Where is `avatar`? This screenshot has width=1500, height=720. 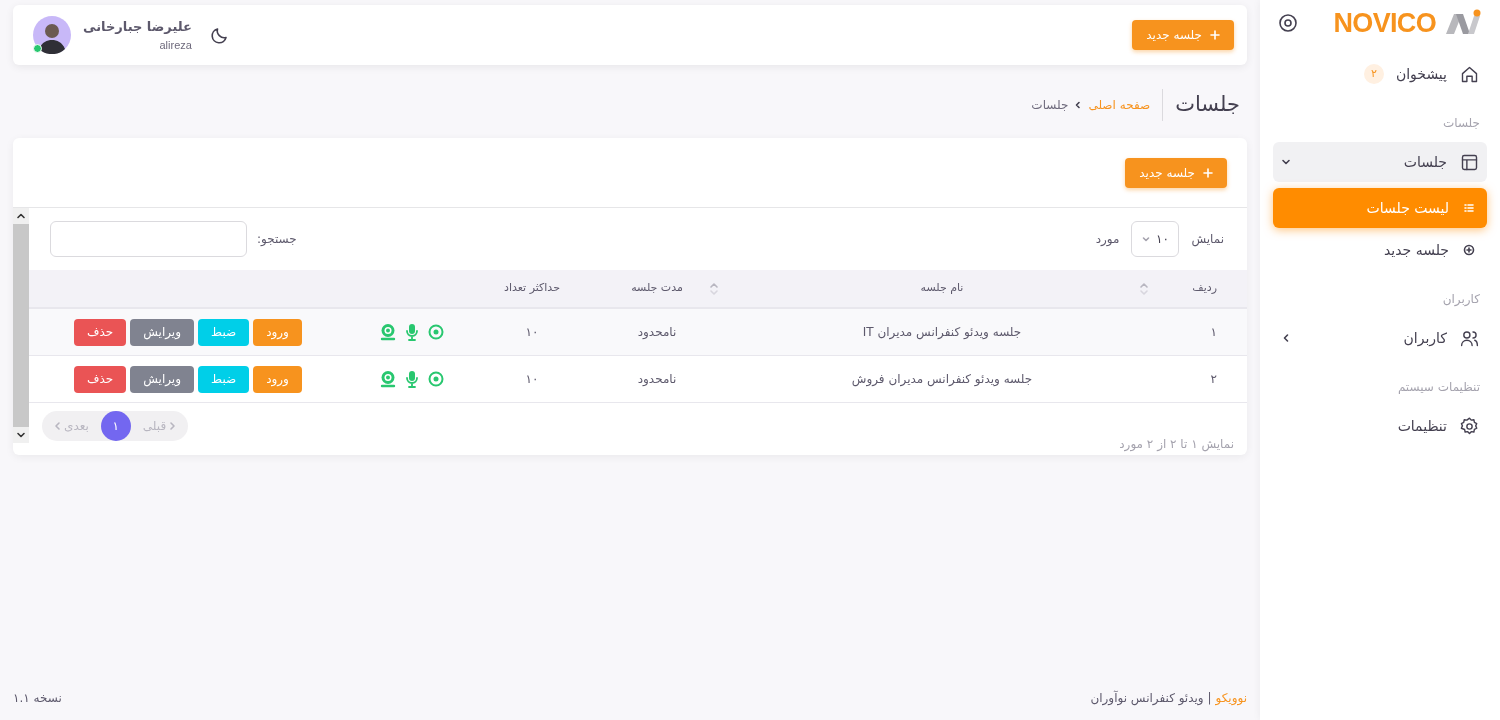 avatar is located at coordinates (52, 35).